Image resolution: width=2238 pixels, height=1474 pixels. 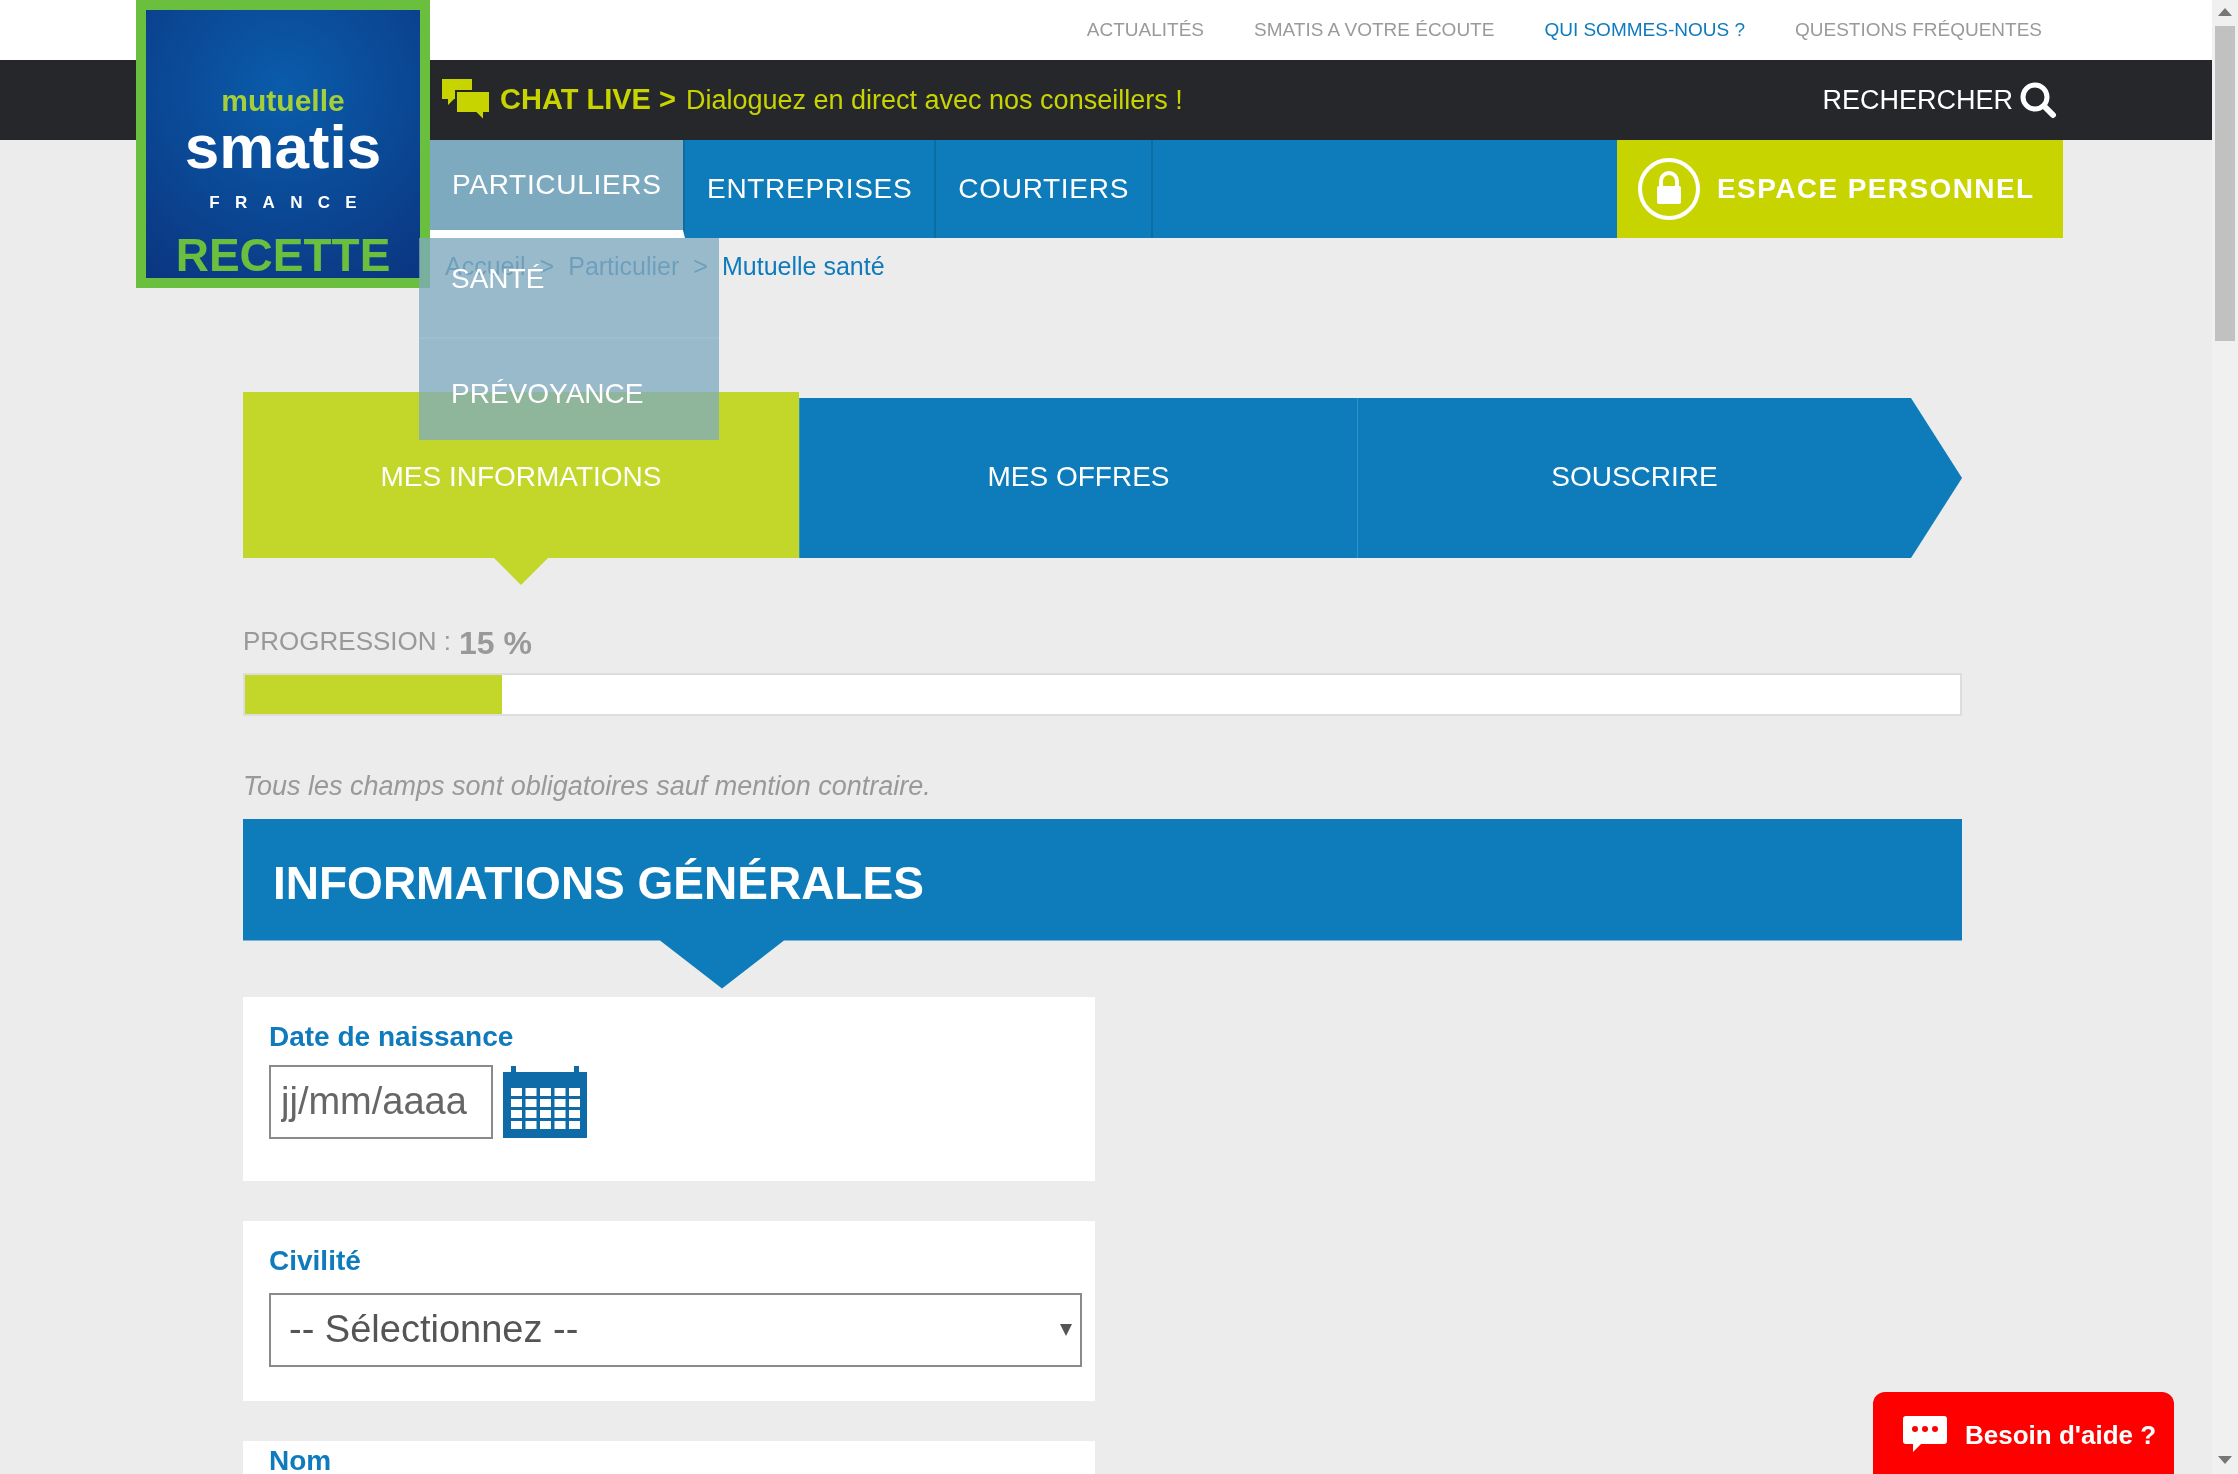 I want to click on chat-live-message: Dialoguez en direct avec nos conseillers !, so click(x=934, y=100).